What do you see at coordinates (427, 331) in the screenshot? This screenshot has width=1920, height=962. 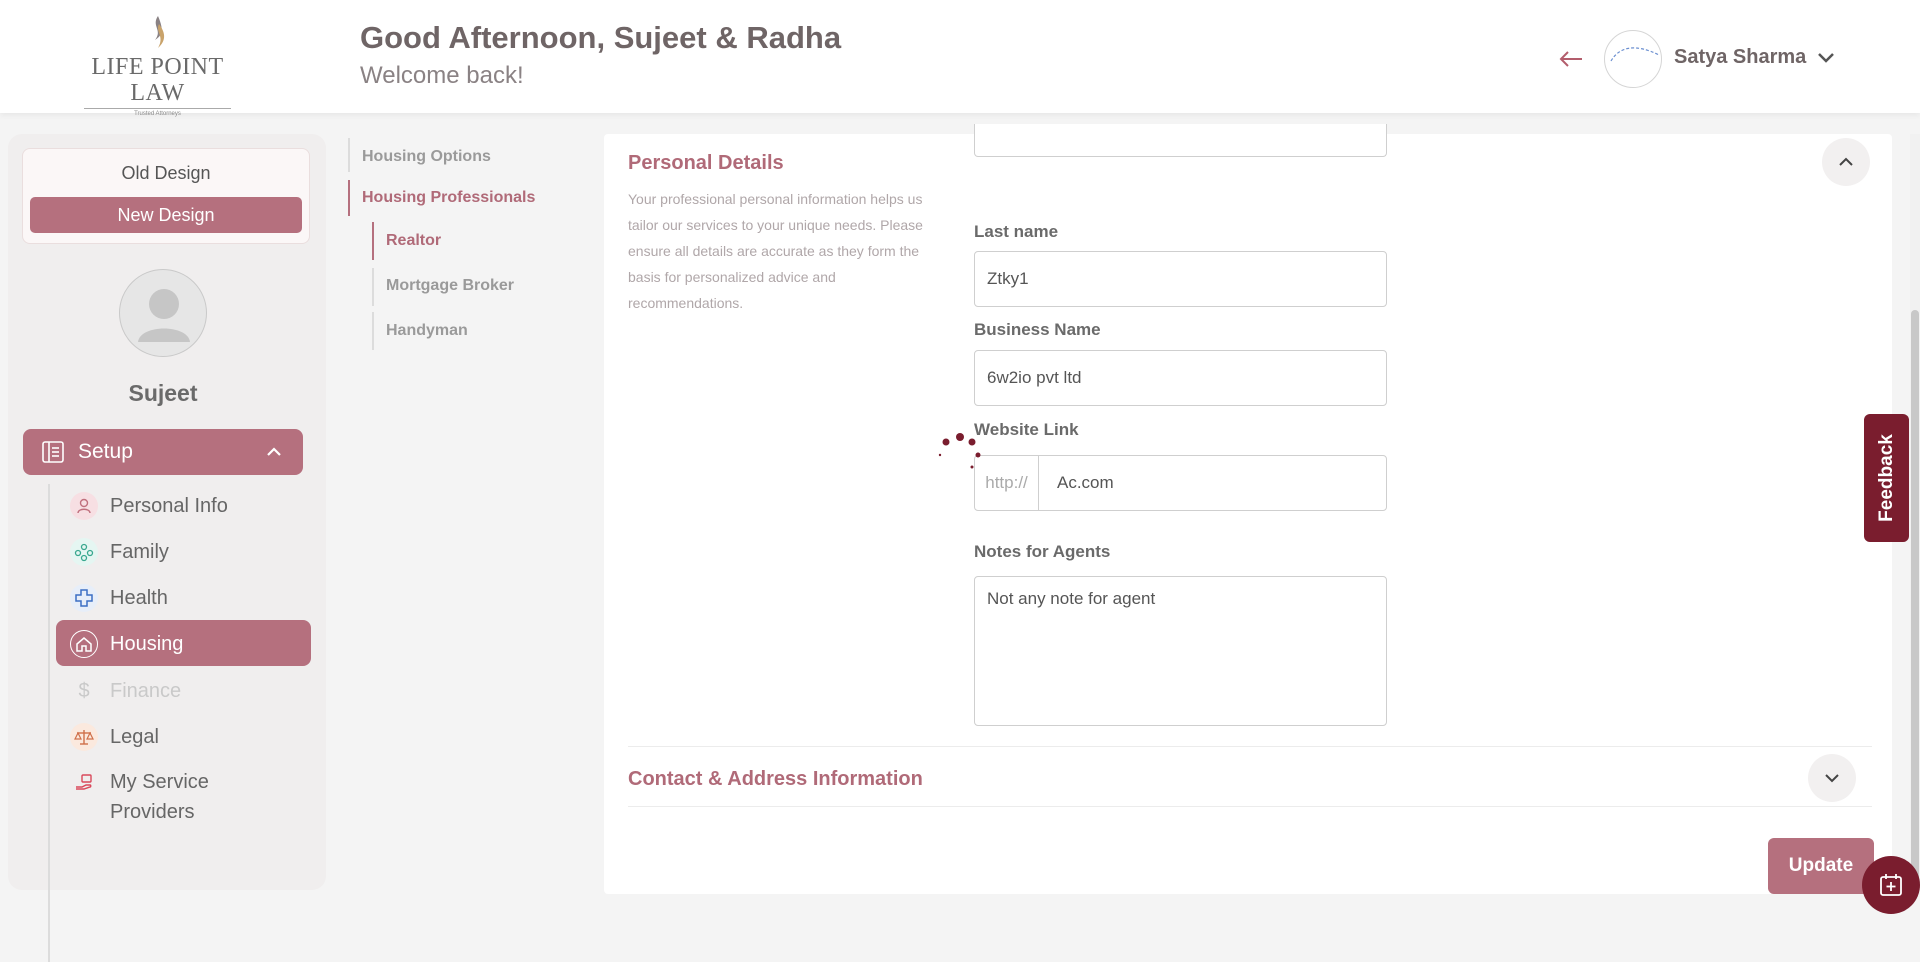 I see `subnav-handyman: Handyman` at bounding box center [427, 331].